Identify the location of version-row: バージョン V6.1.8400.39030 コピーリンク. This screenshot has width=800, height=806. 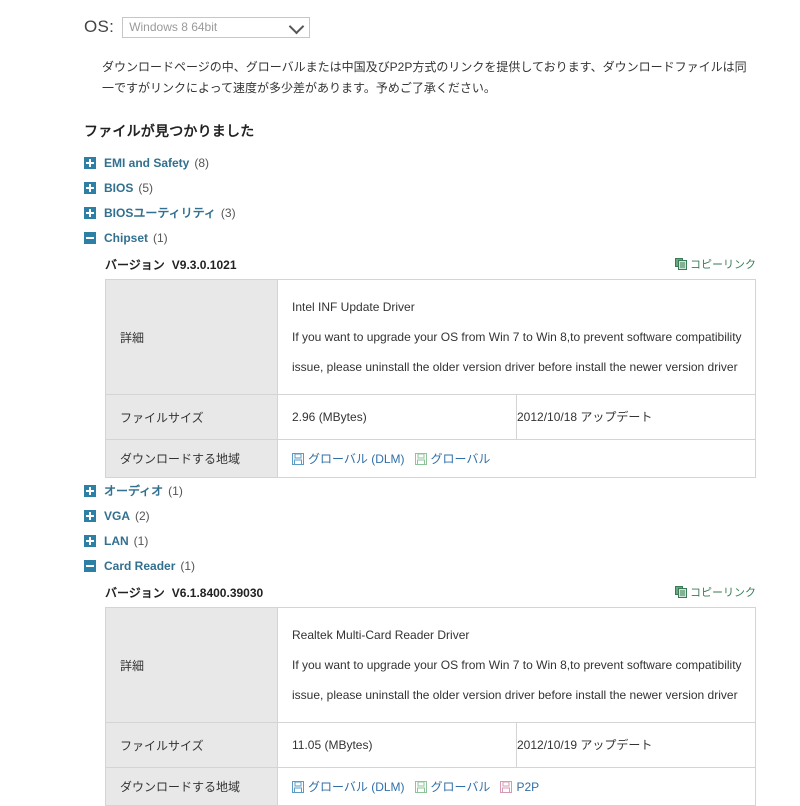
(430, 592).